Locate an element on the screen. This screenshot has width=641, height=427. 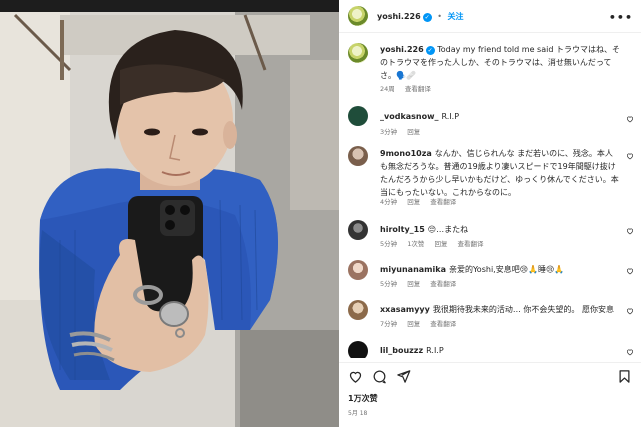
caption-time: 24周 is located at coordinates (387, 89).